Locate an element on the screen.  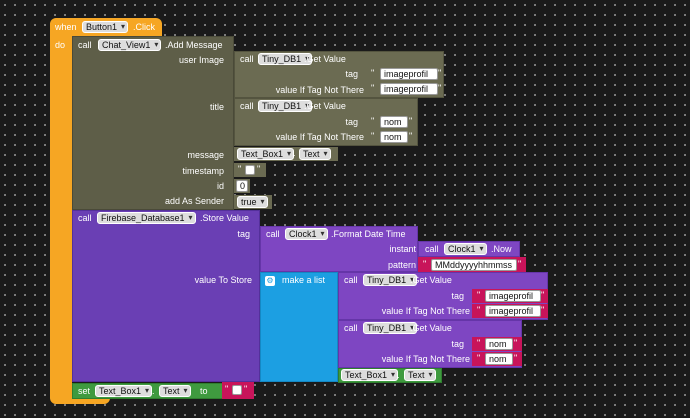
value-to-store-label: value To Store is located at coordinates (223, 280).